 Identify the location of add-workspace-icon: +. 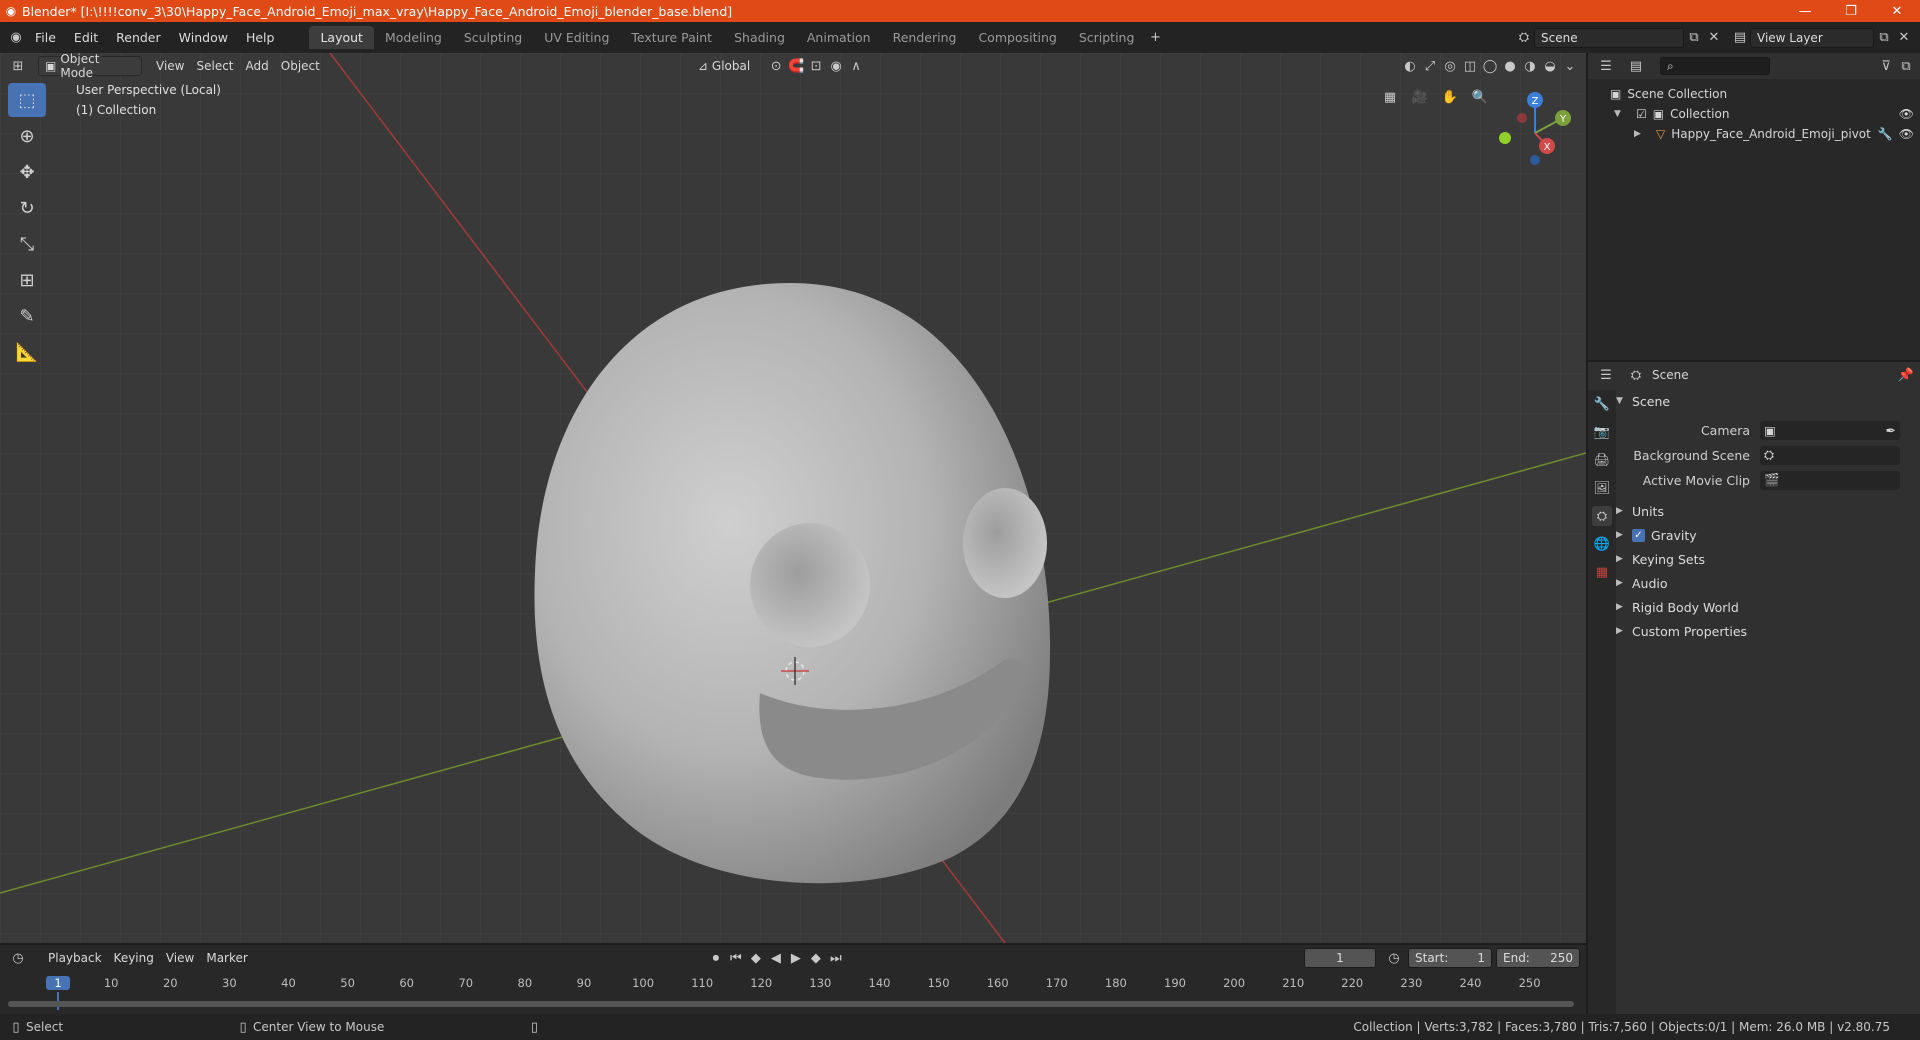
(1155, 38).